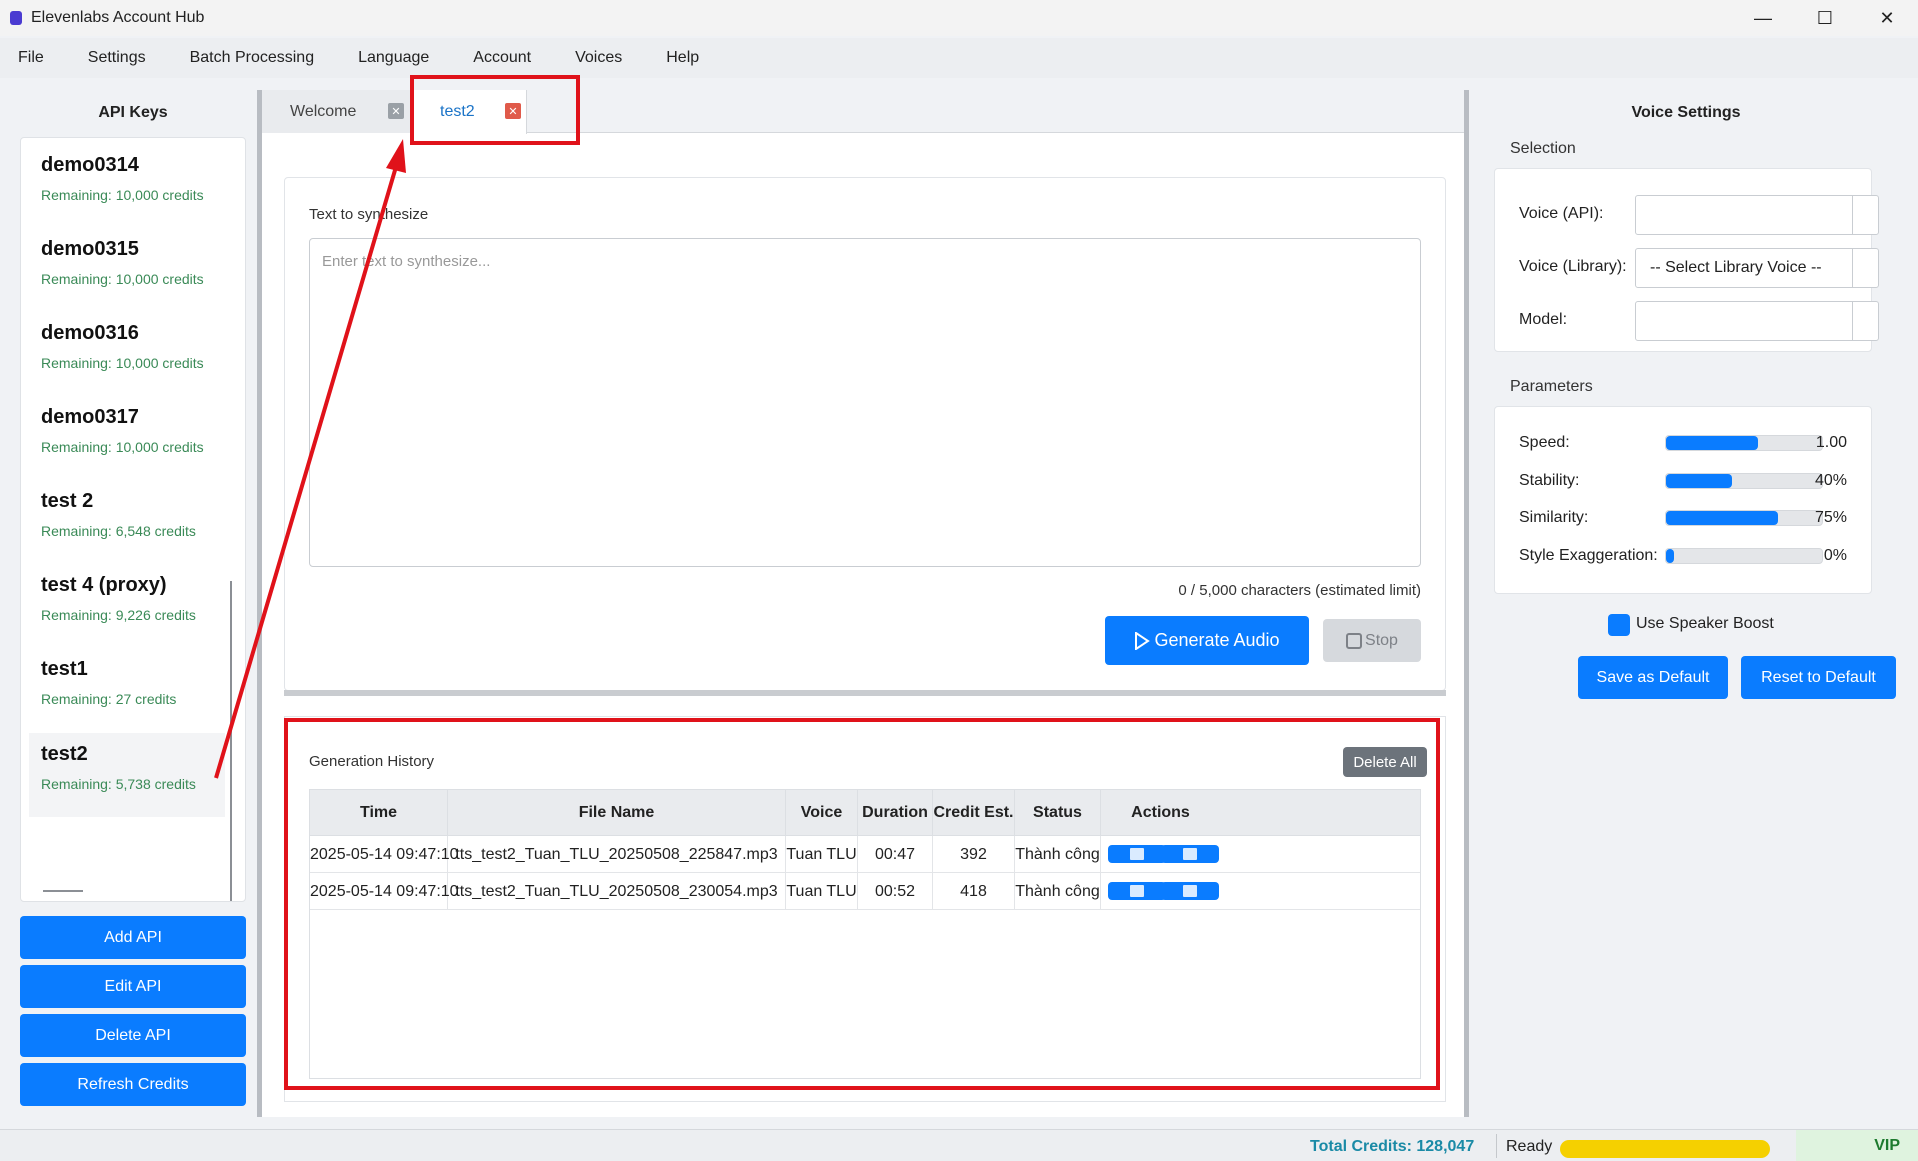  I want to click on horizontal-scrollbar, so click(63, 891).